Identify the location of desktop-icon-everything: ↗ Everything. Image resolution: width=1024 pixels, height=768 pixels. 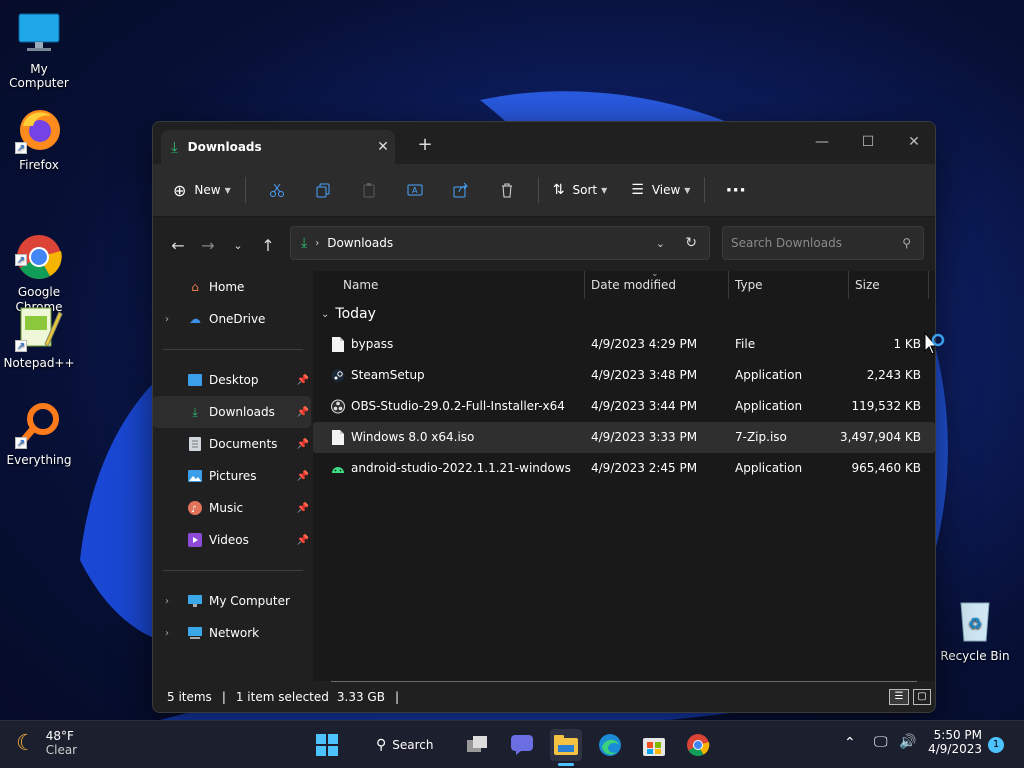
(39, 434).